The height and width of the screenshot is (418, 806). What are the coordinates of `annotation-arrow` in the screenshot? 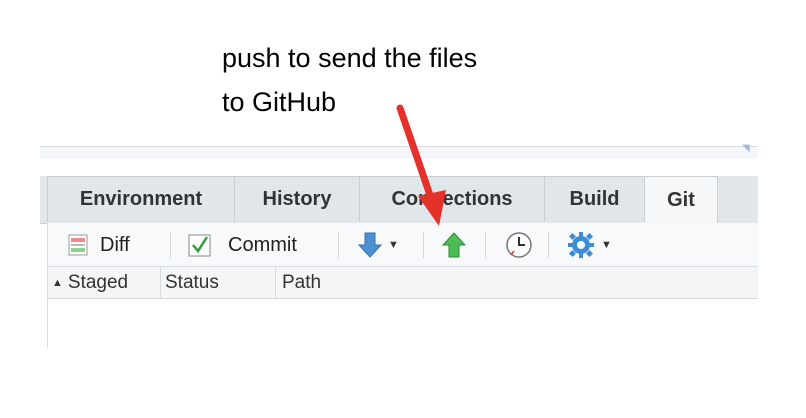 It's located at (421, 165).